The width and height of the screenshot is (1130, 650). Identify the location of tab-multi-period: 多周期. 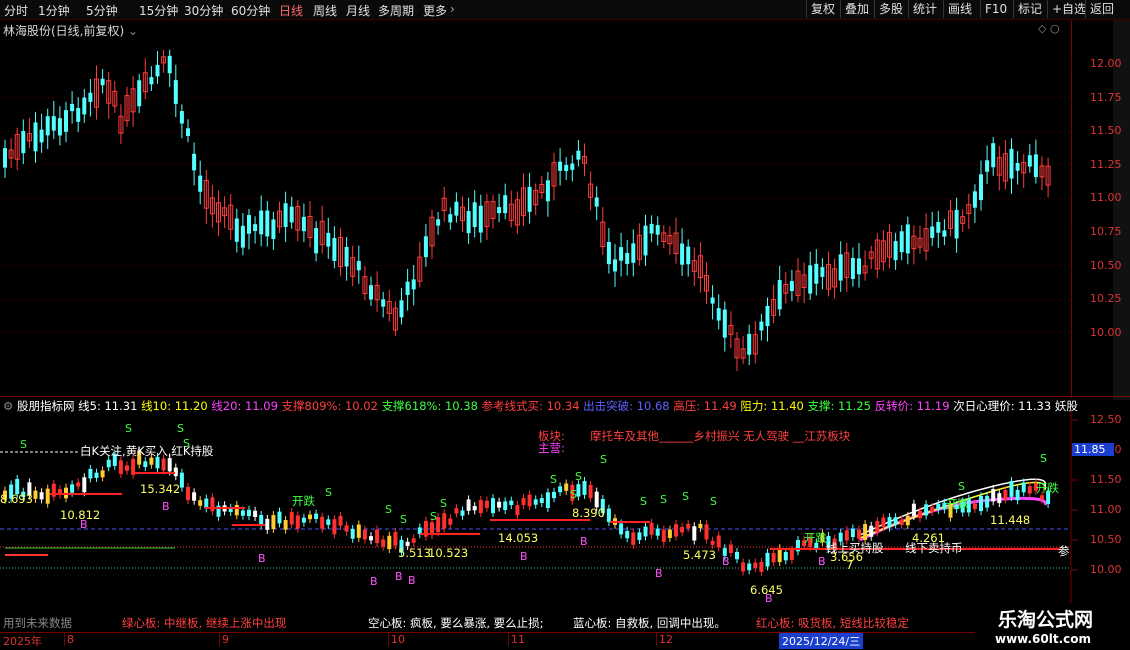
(396, 10).